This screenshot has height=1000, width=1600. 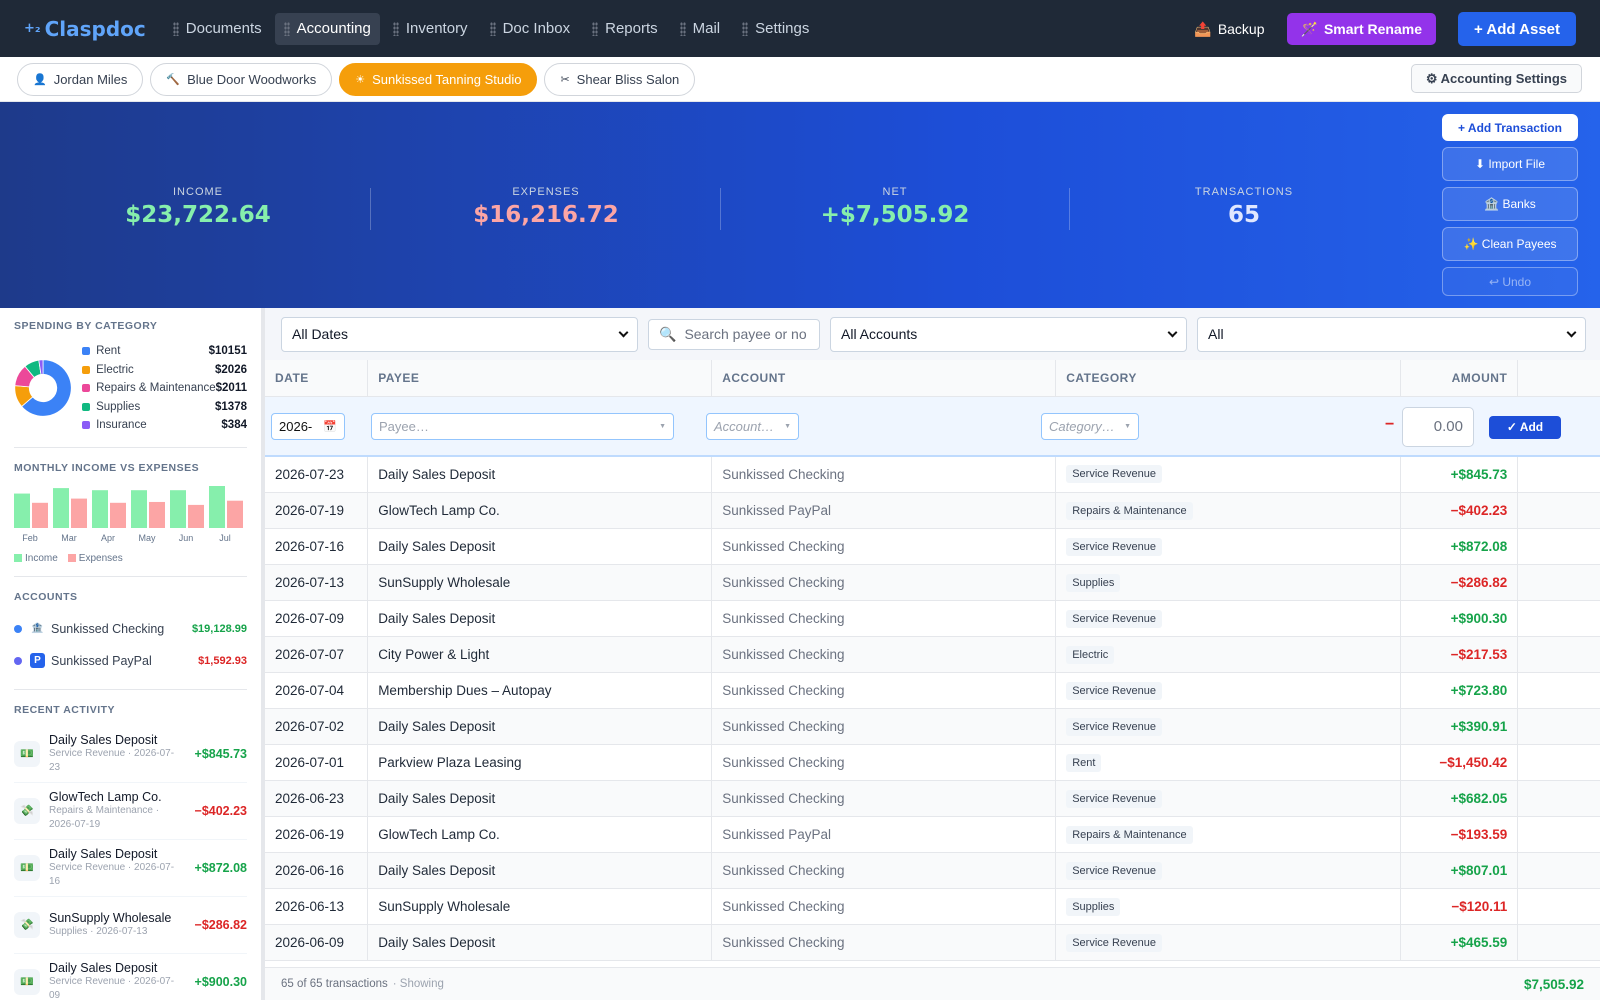 I want to click on amount-sign-toggle: −, so click(x=1389, y=425).